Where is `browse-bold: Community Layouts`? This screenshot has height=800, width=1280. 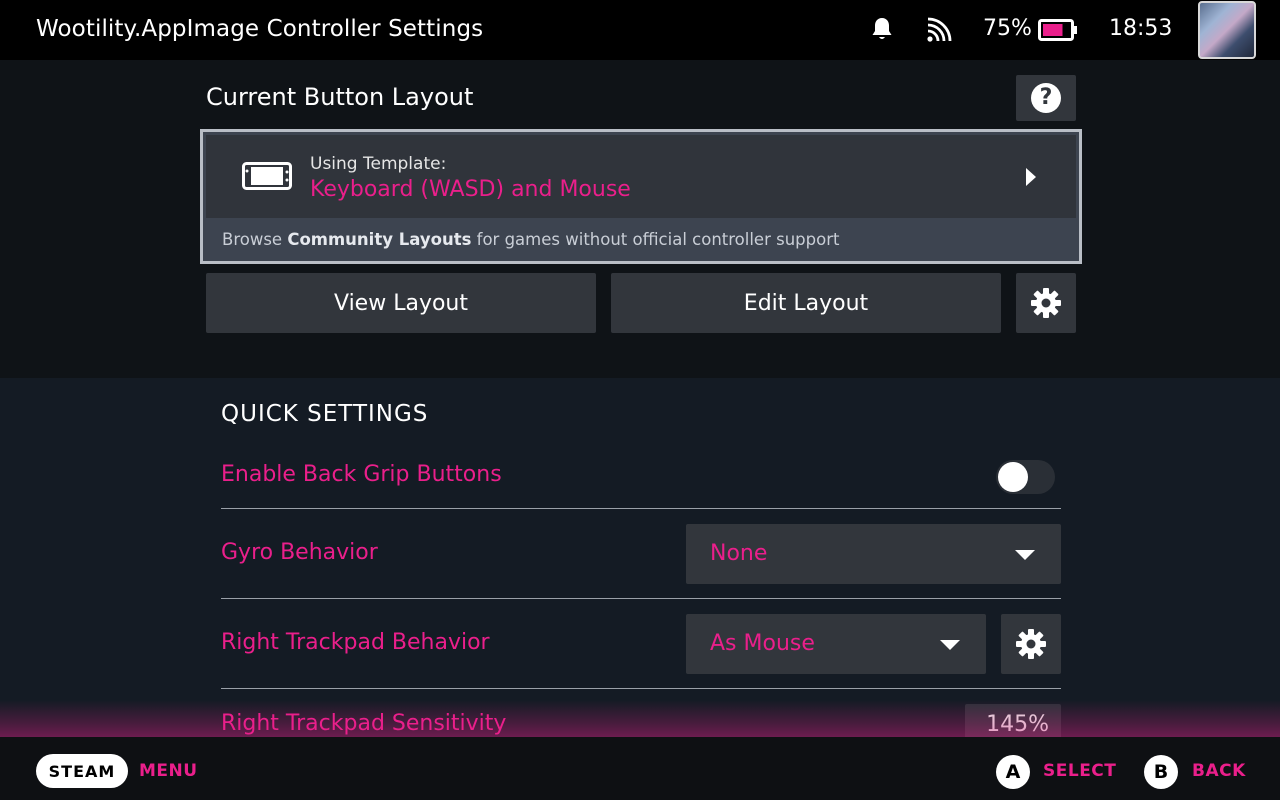
browse-bold: Community Layouts is located at coordinates (379, 239).